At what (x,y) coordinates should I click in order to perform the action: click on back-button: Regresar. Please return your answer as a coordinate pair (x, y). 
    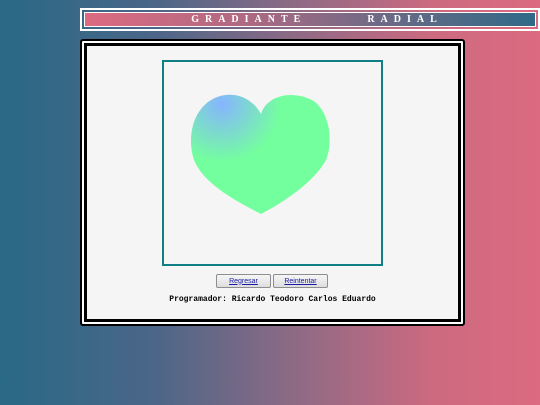
    Looking at the image, I should click on (243, 281).